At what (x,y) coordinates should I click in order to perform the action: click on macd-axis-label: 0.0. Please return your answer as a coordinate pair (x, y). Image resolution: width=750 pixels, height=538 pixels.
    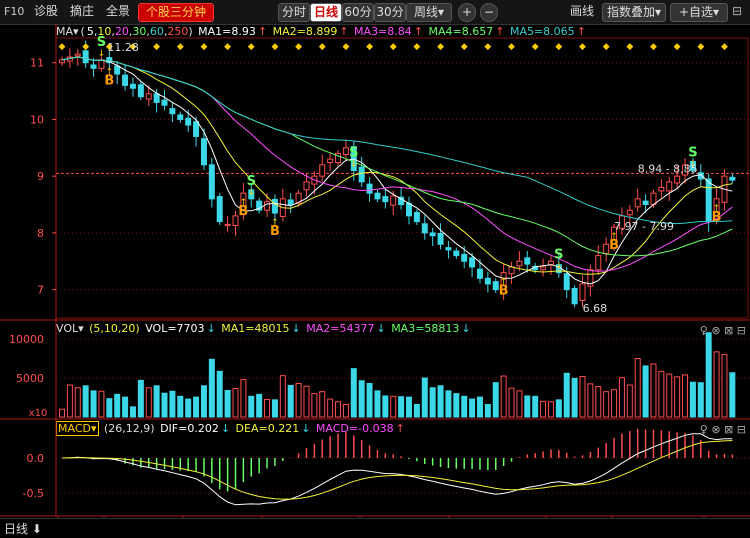
    Looking at the image, I should click on (36, 458).